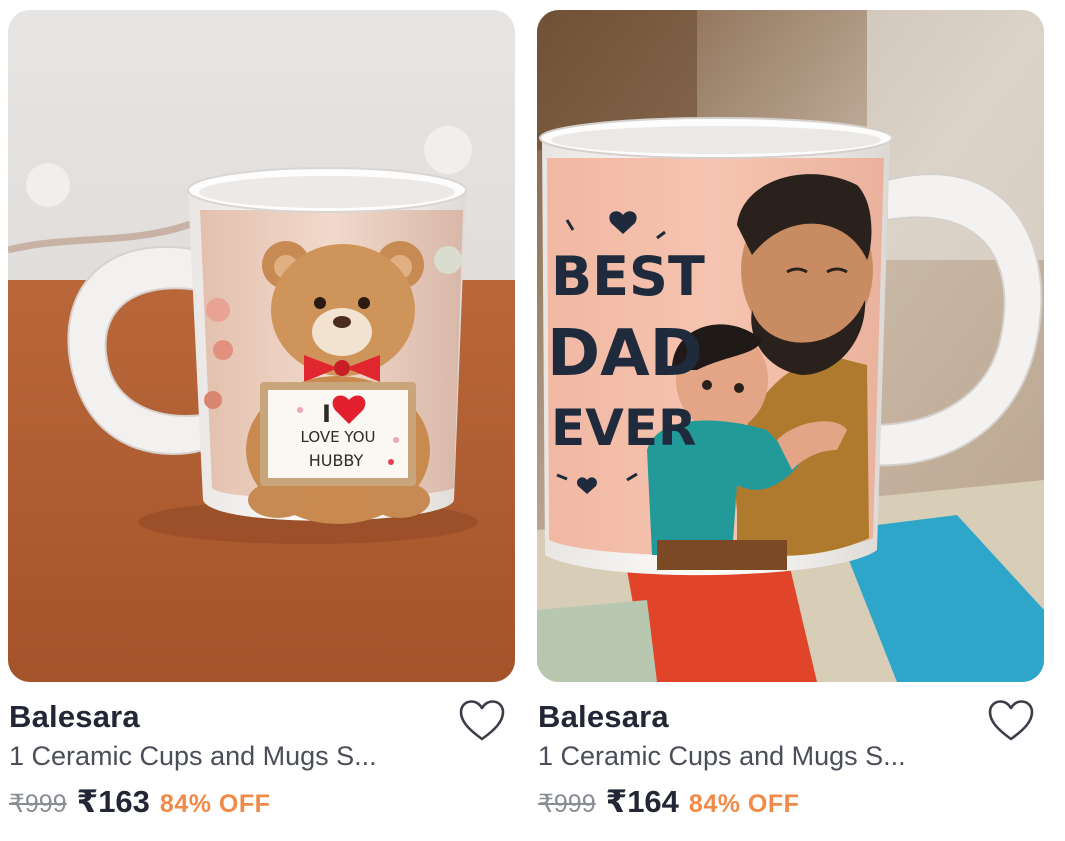 The height and width of the screenshot is (841, 1065). What do you see at coordinates (624, 428) in the screenshot?
I see `mug-text-ever: EVER` at bounding box center [624, 428].